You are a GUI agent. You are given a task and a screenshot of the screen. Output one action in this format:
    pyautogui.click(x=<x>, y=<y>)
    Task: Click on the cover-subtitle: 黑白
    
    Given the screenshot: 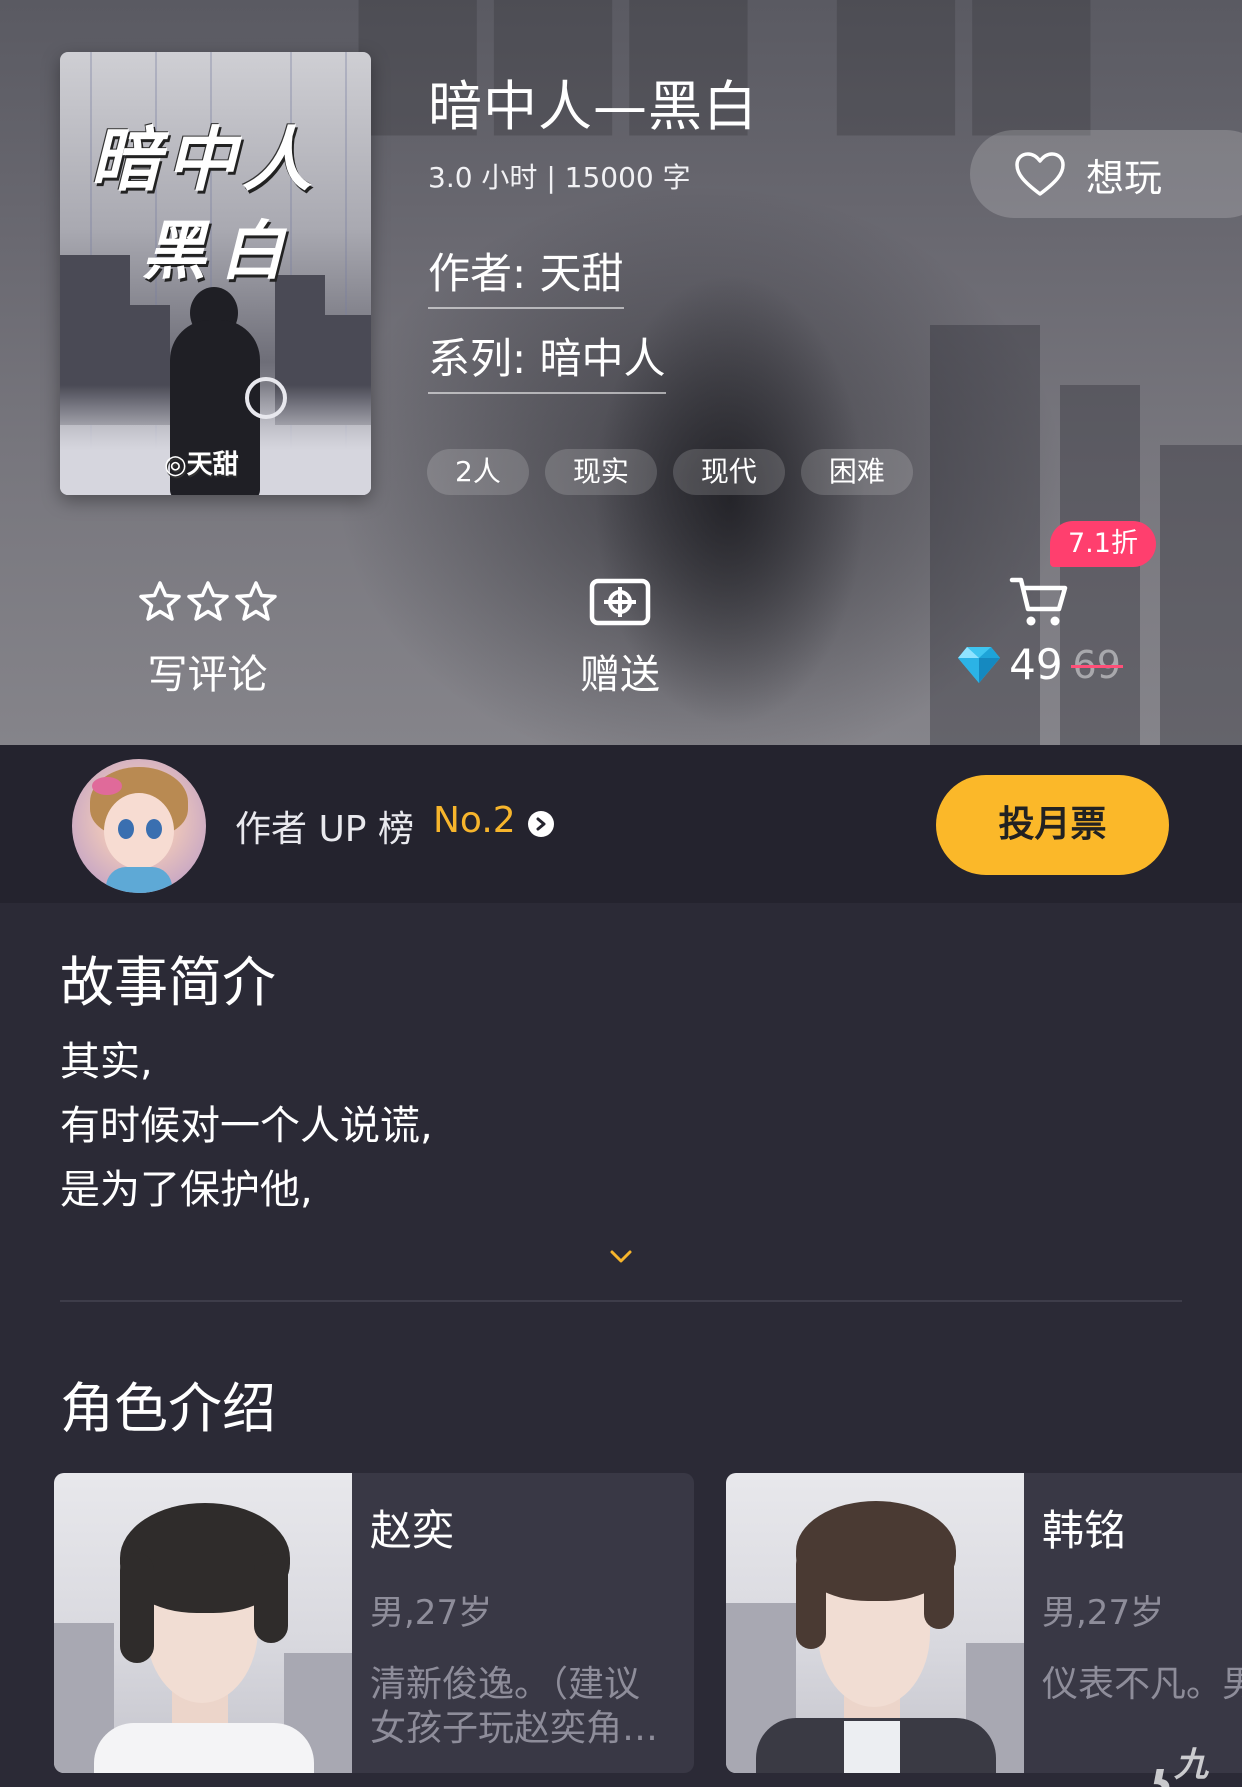 What is the action you would take?
    pyautogui.click(x=220, y=251)
    